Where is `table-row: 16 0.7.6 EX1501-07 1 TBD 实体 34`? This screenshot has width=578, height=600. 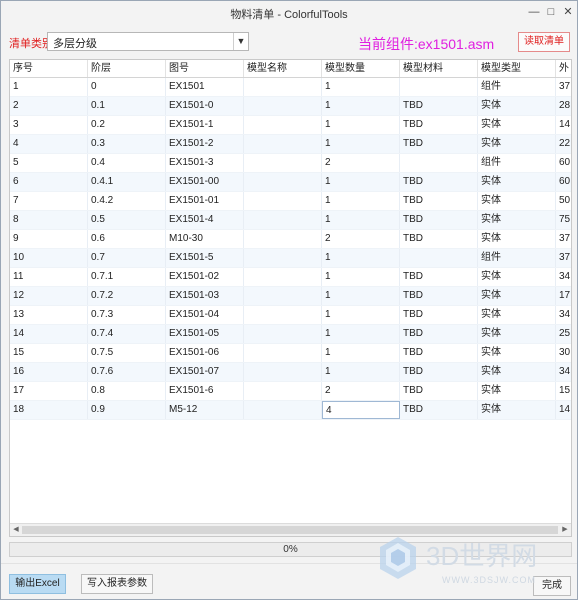 table-row: 16 0.7.6 EX1501-07 1 TBD 实体 34 is located at coordinates (290, 372).